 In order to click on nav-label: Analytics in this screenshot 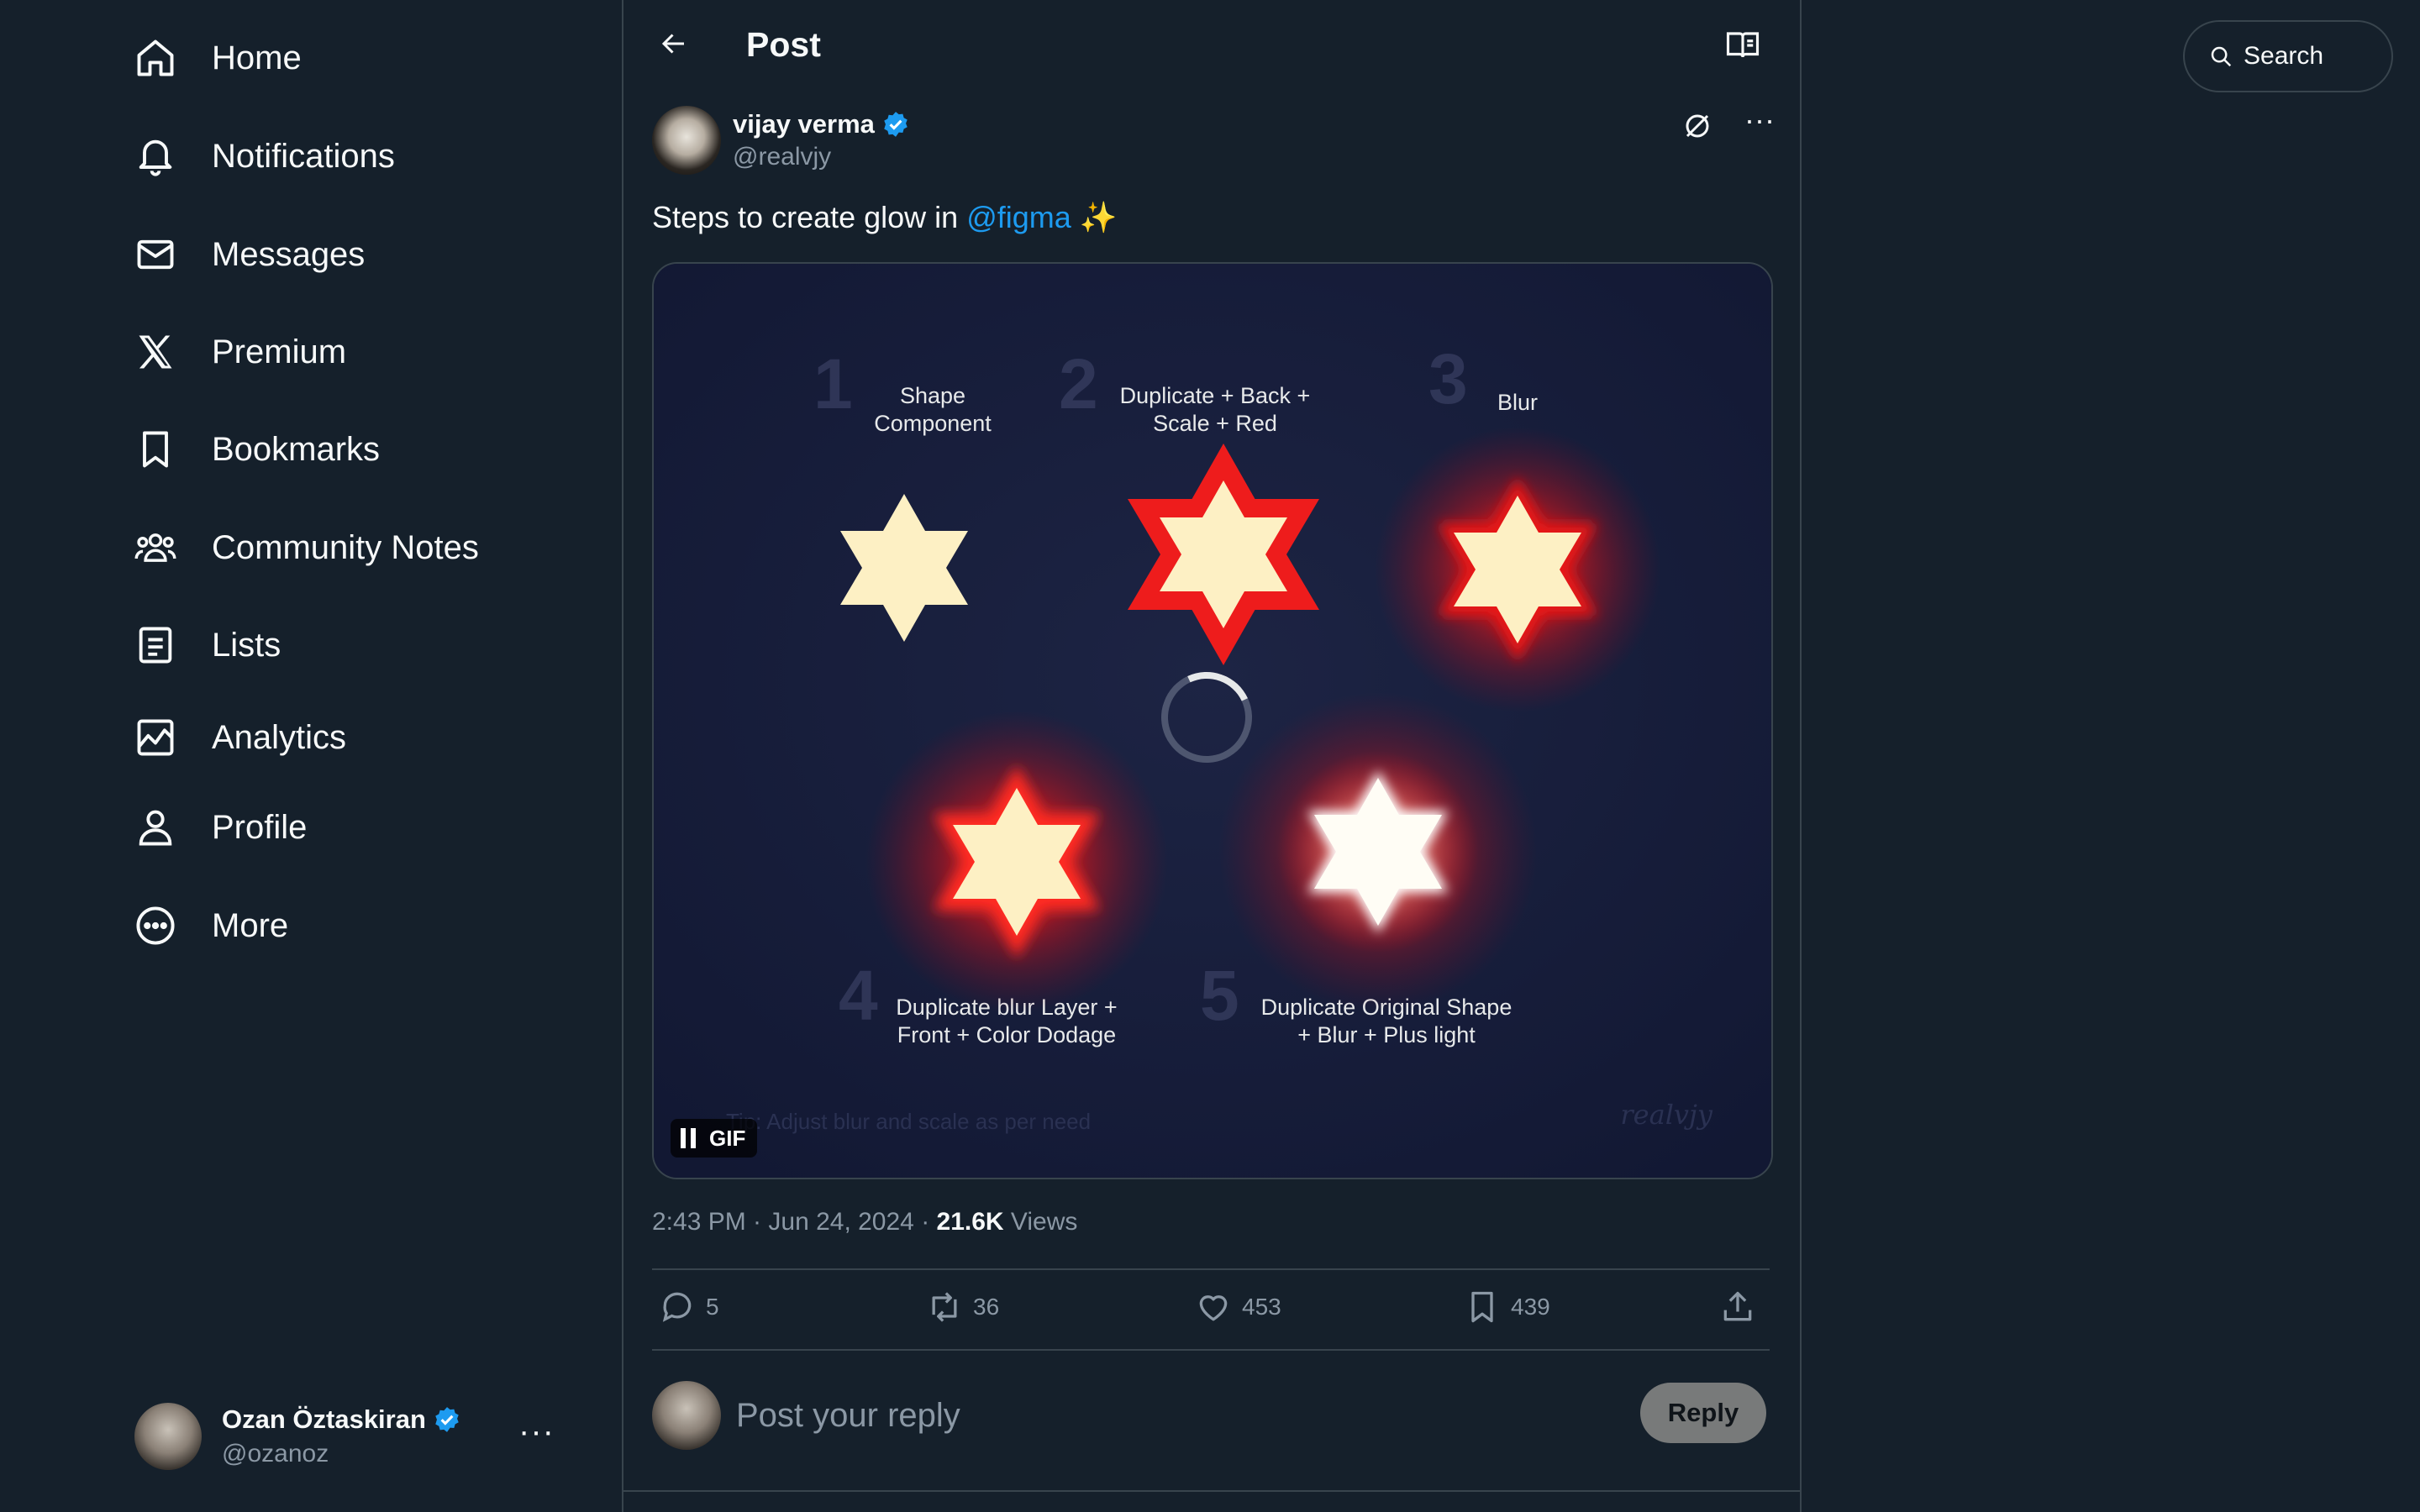, I will do `click(279, 737)`.